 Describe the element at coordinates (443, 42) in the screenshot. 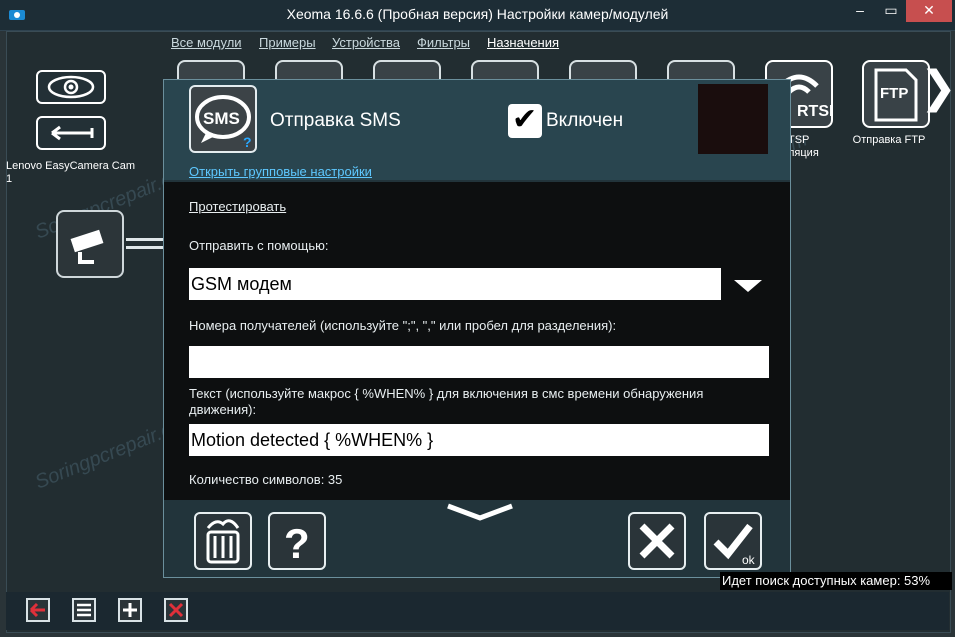

I see `menu-filters: Фильтры` at that location.